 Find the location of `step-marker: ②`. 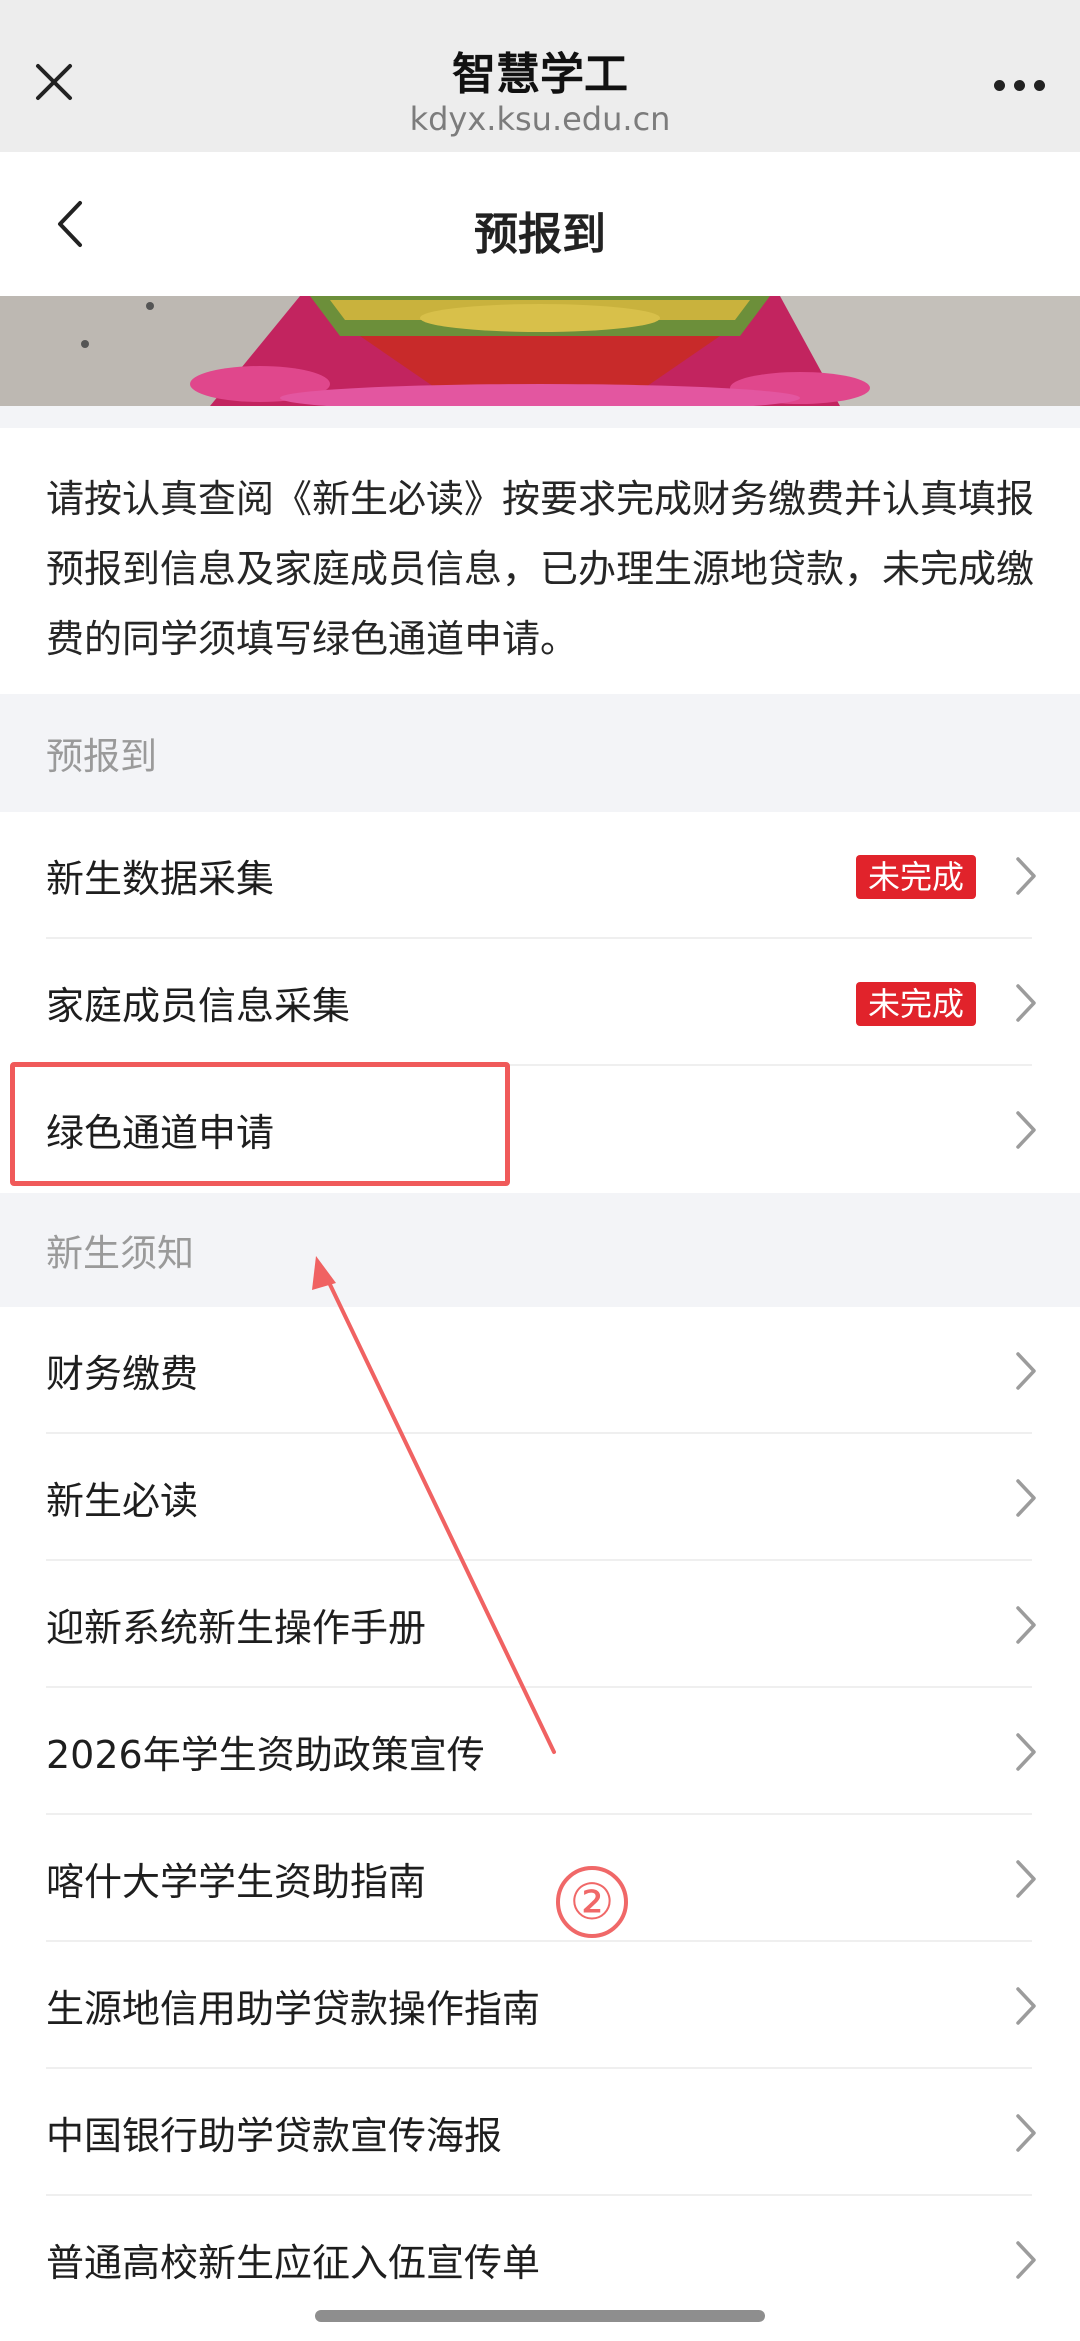

step-marker: ② is located at coordinates (592, 1902).